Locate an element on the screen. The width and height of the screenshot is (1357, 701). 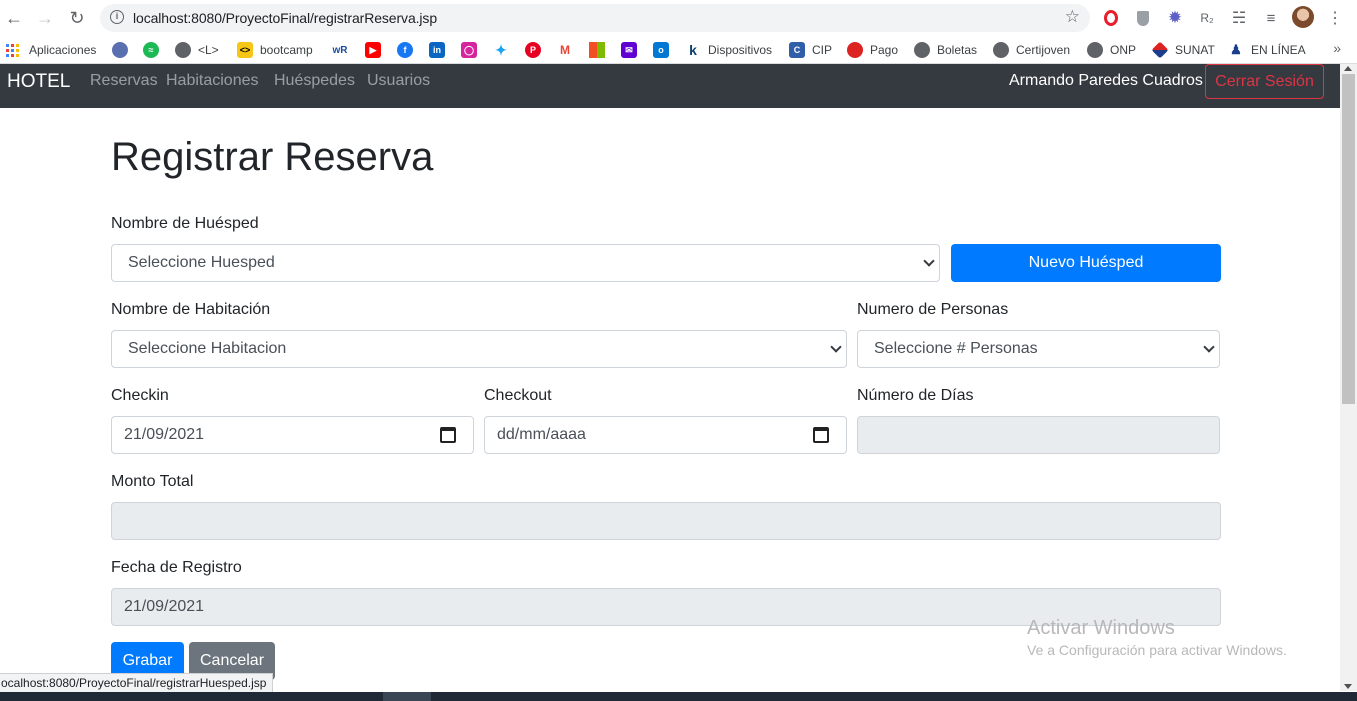
reader-extension-icon: R₂ is located at coordinates (1207, 18).